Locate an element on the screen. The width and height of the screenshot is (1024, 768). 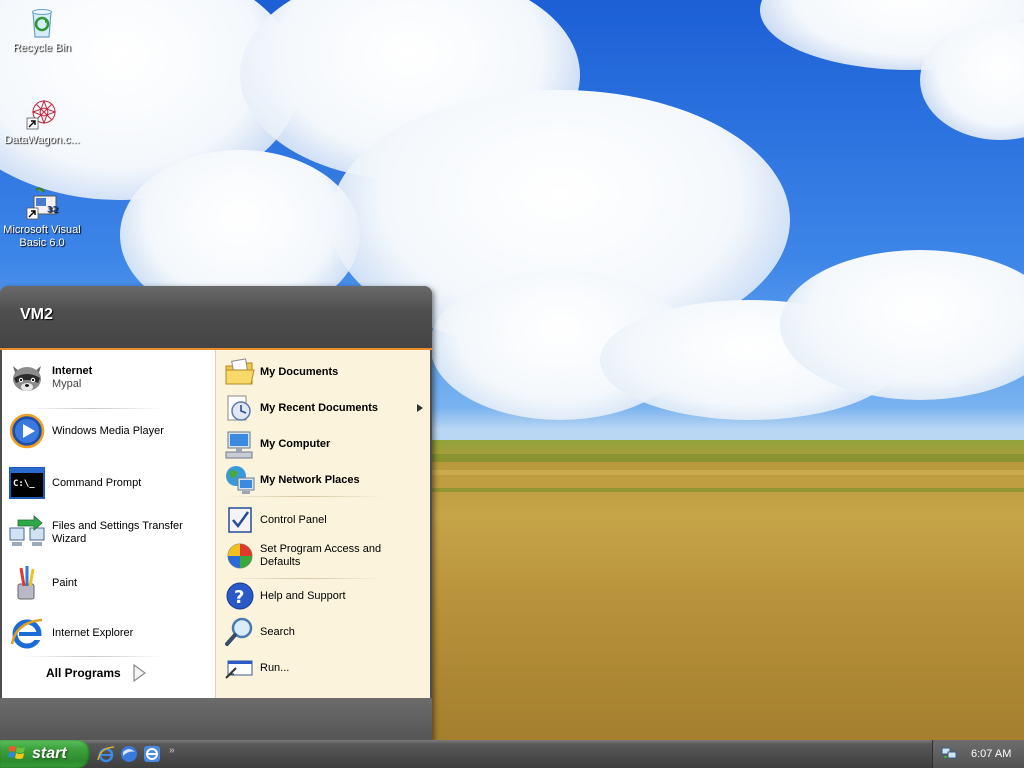
desktop-icon-label: Microsoft Visual Basic 6.0 is located at coordinates (42, 236).